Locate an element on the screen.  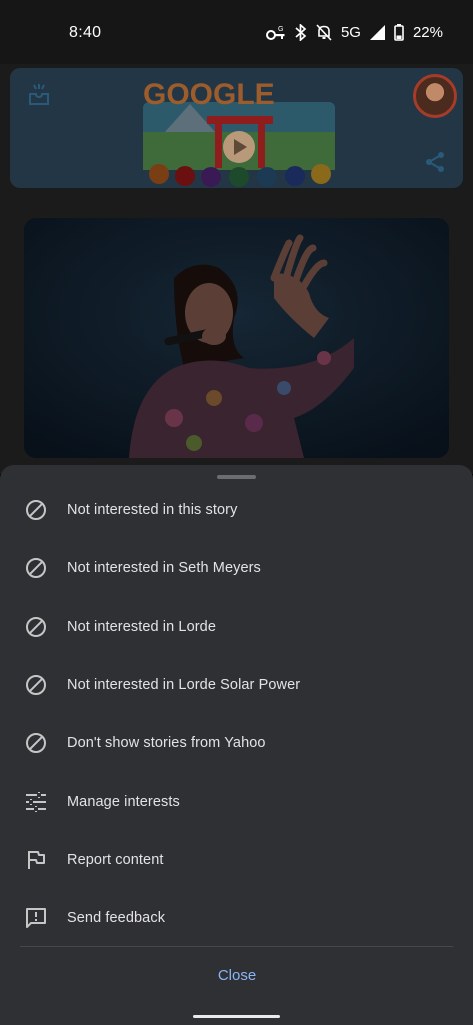
menu-item-dont-show-yahoo: Don't show stories from Yahoo is located at coordinates (236, 743).